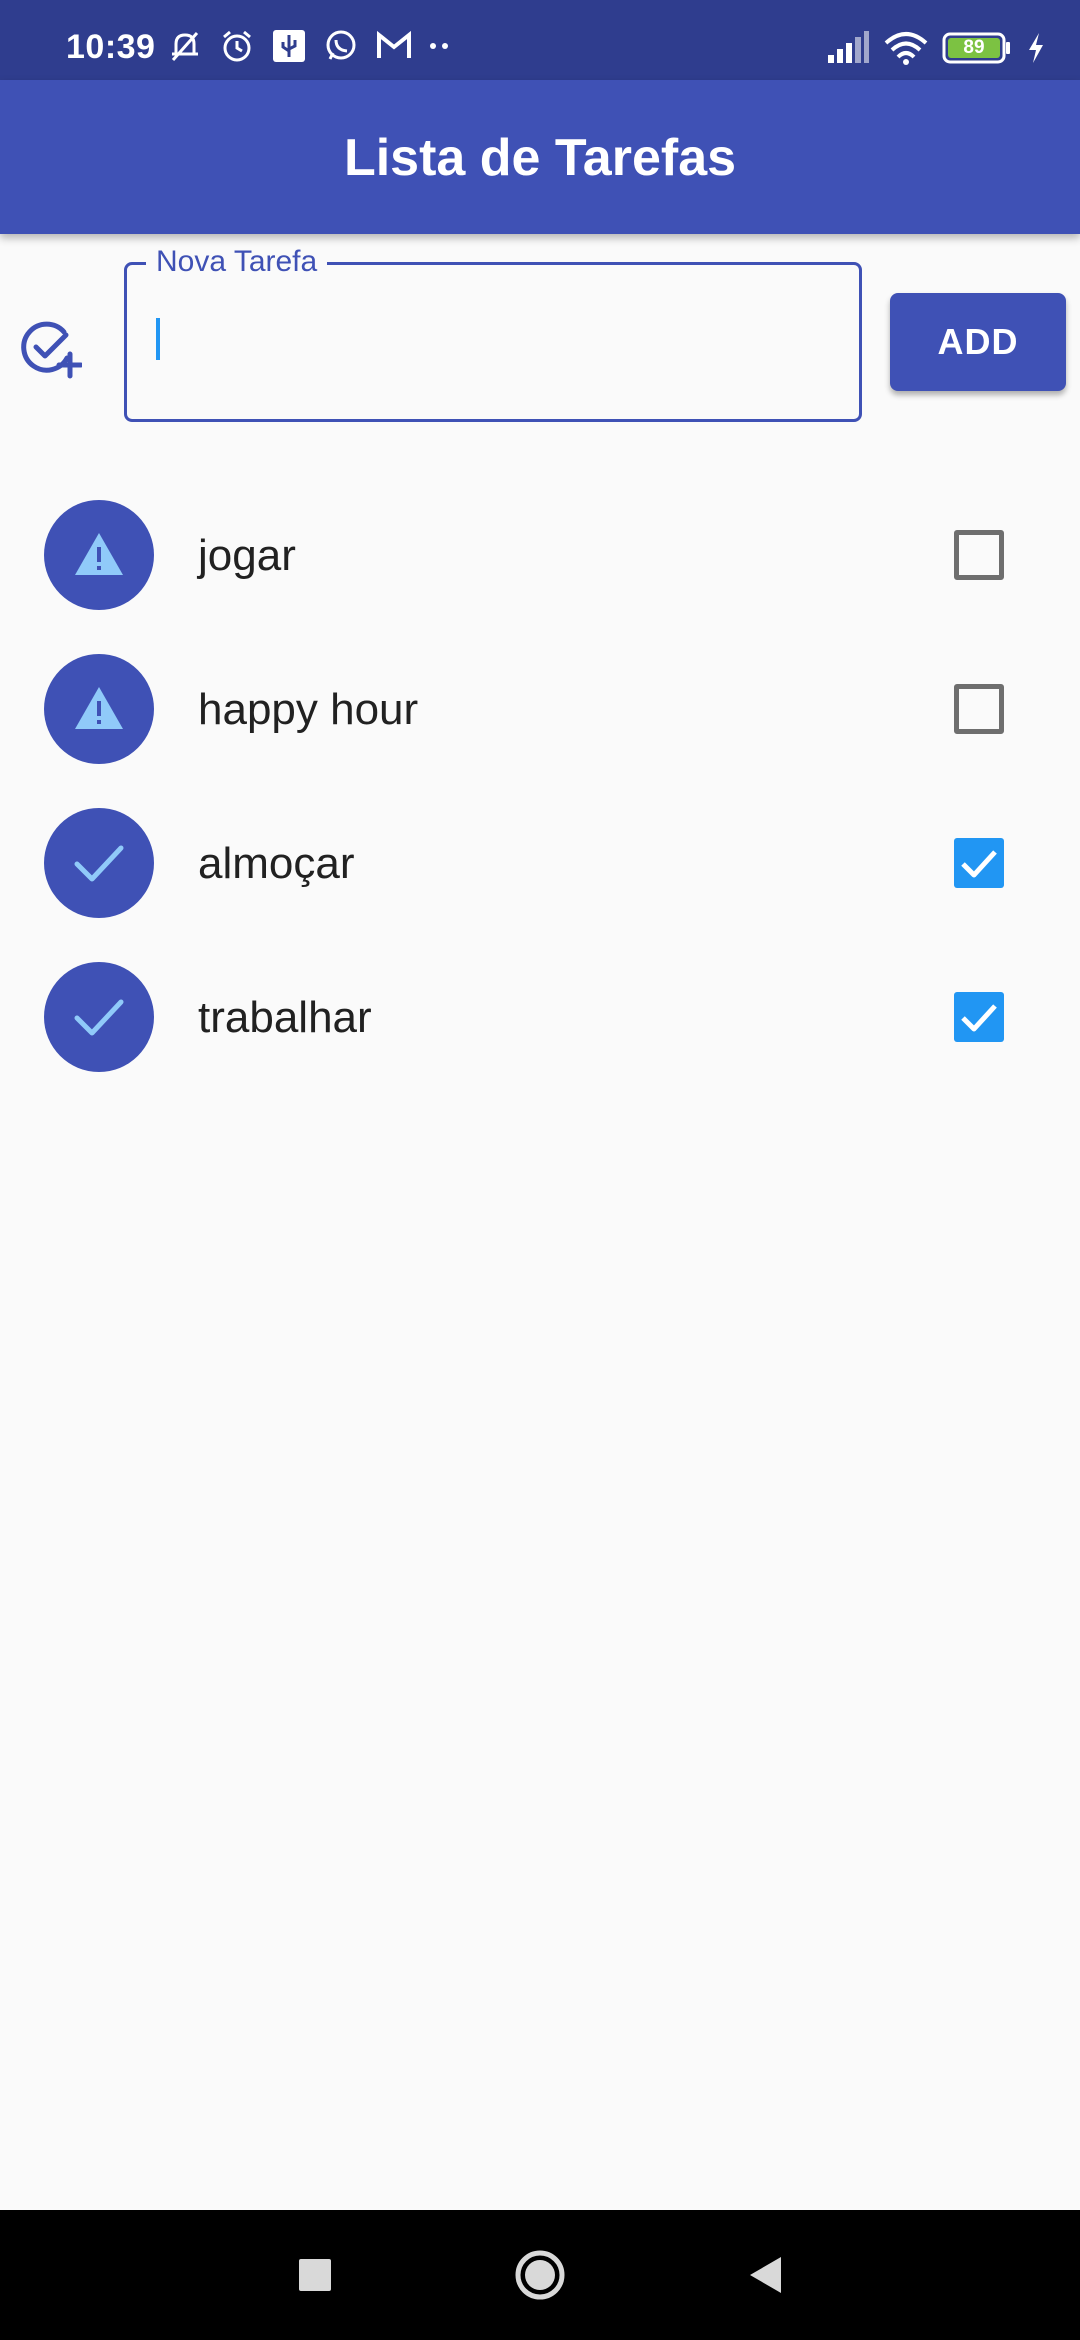 The width and height of the screenshot is (1080, 2340). I want to click on add-button: ADD, so click(978, 342).